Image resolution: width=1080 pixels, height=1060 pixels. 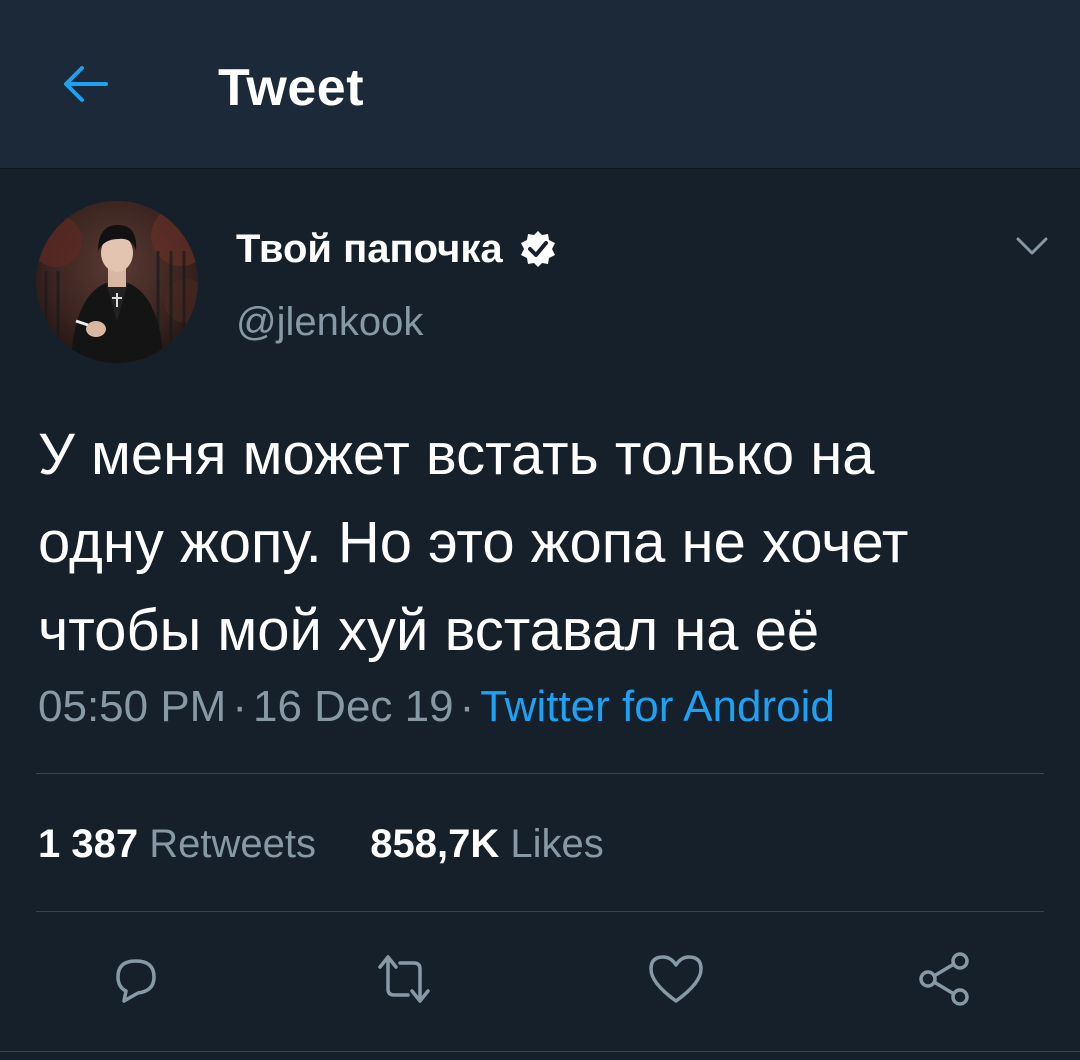 I want to click on tweet-actions-bar, so click(x=540, y=979).